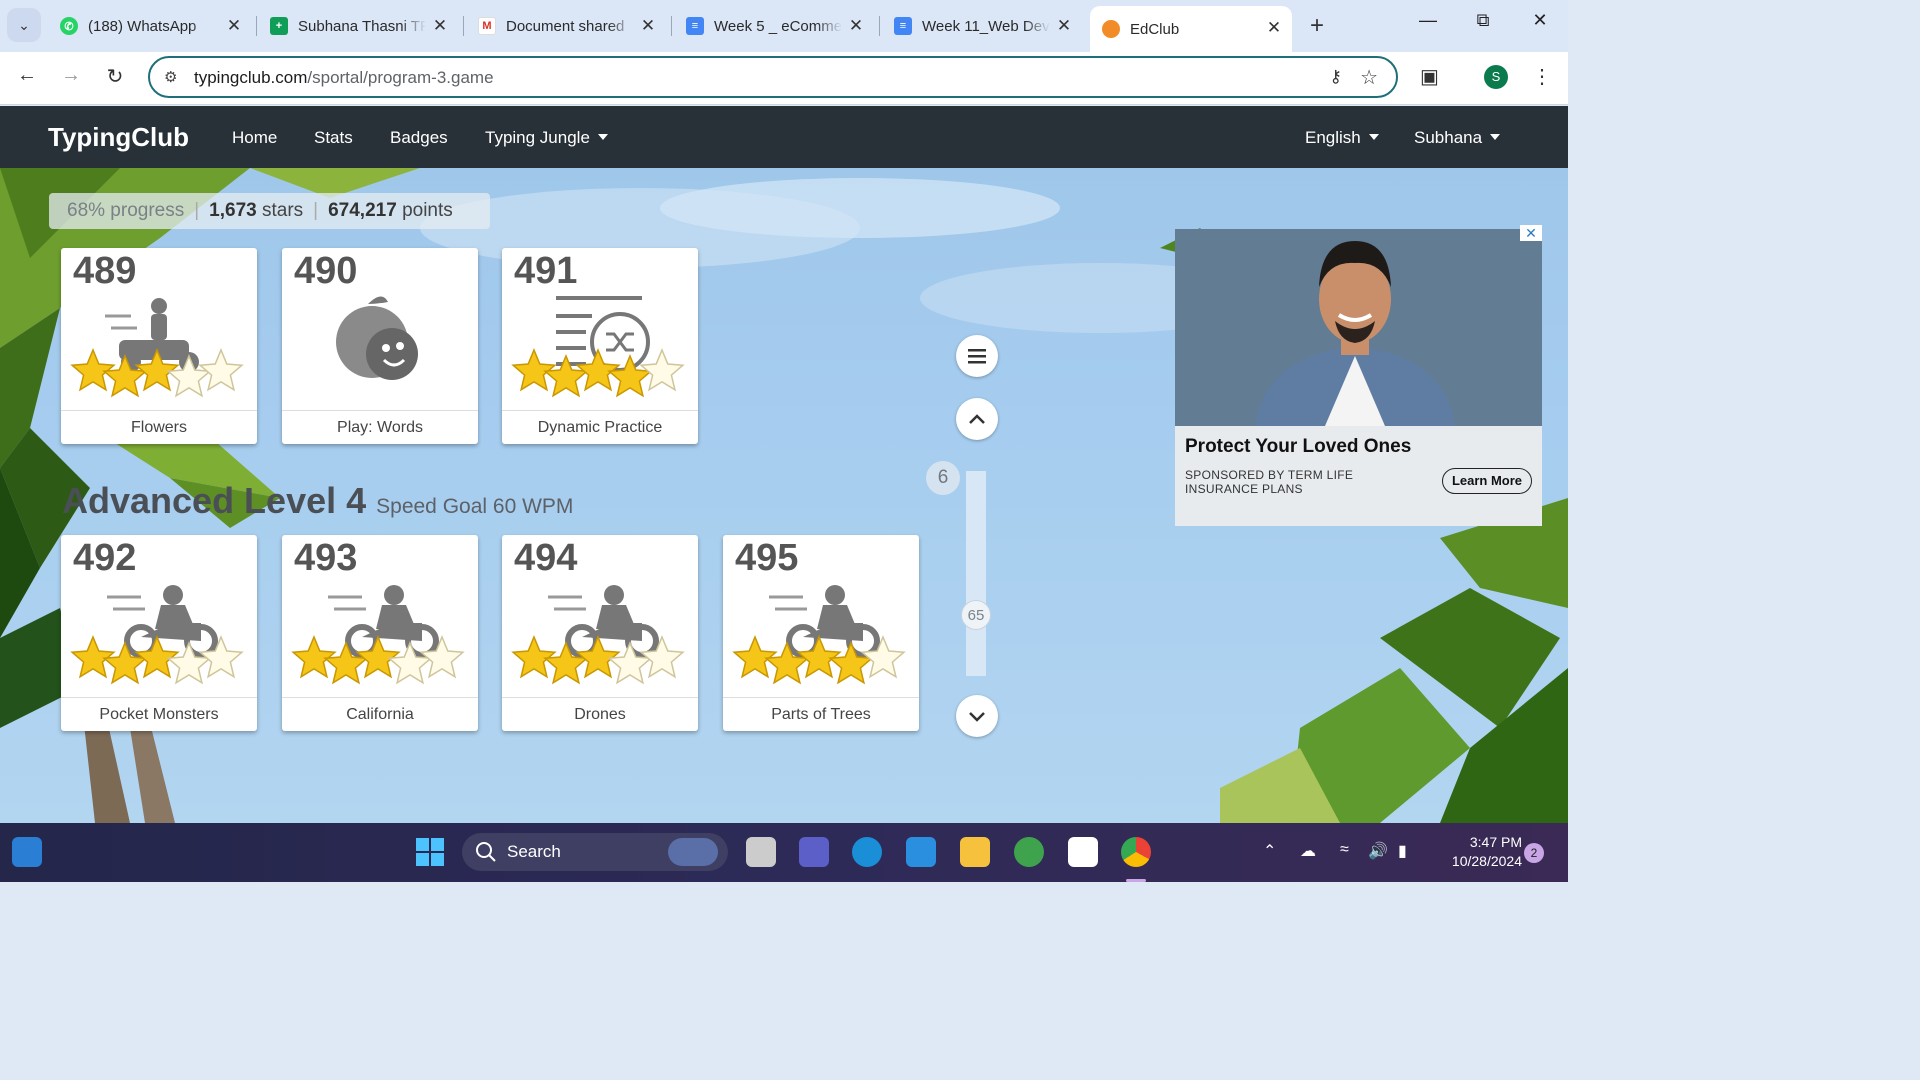 The height and width of the screenshot is (1080, 1920). Describe the element at coordinates (1344, 850) in the screenshot. I see `wifi-icon: ≈` at that location.